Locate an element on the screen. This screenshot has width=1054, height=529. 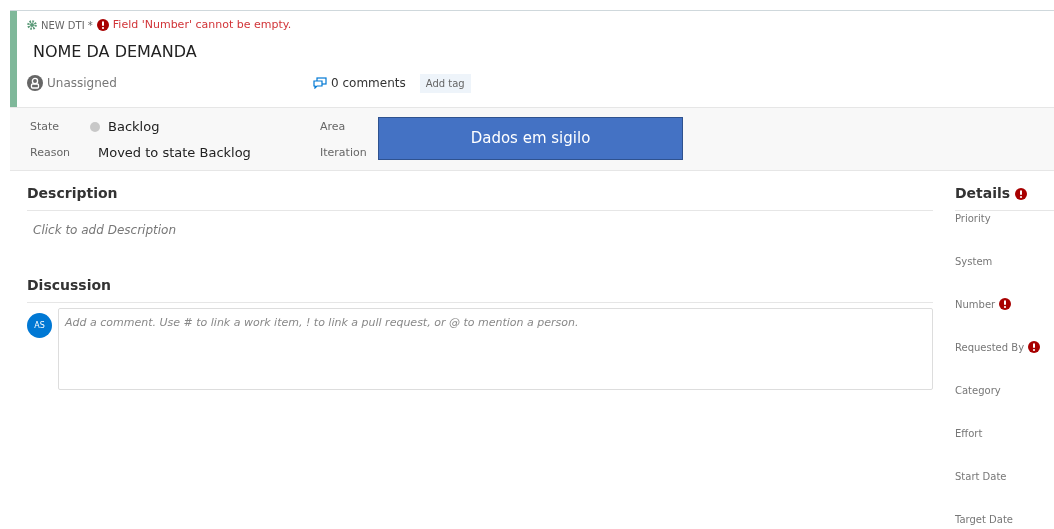
field-label: System is located at coordinates (974, 262).